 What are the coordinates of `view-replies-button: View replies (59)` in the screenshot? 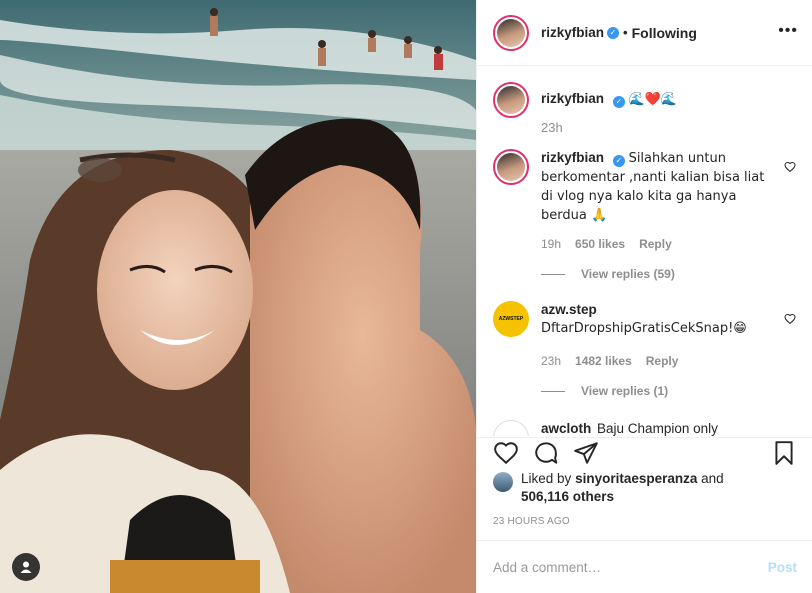 It's located at (656, 274).